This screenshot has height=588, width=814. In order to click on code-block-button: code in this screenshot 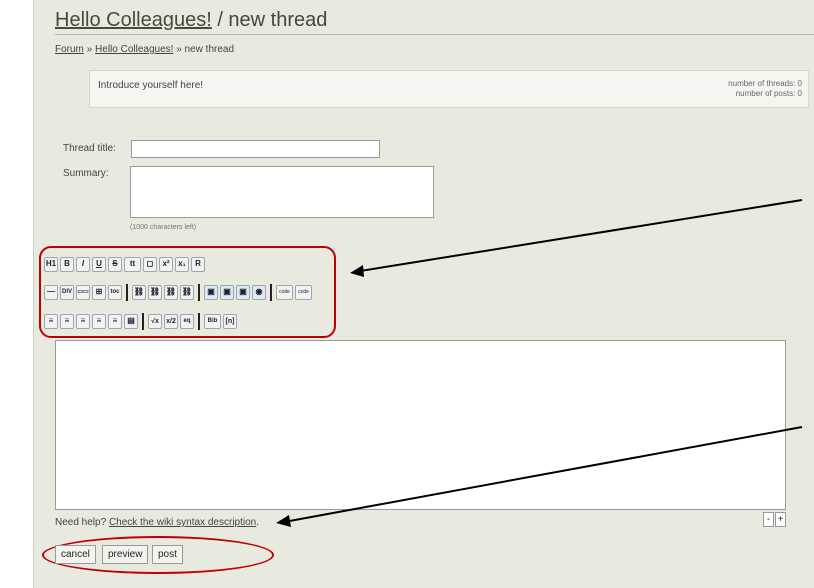, I will do `click(284, 292)`.